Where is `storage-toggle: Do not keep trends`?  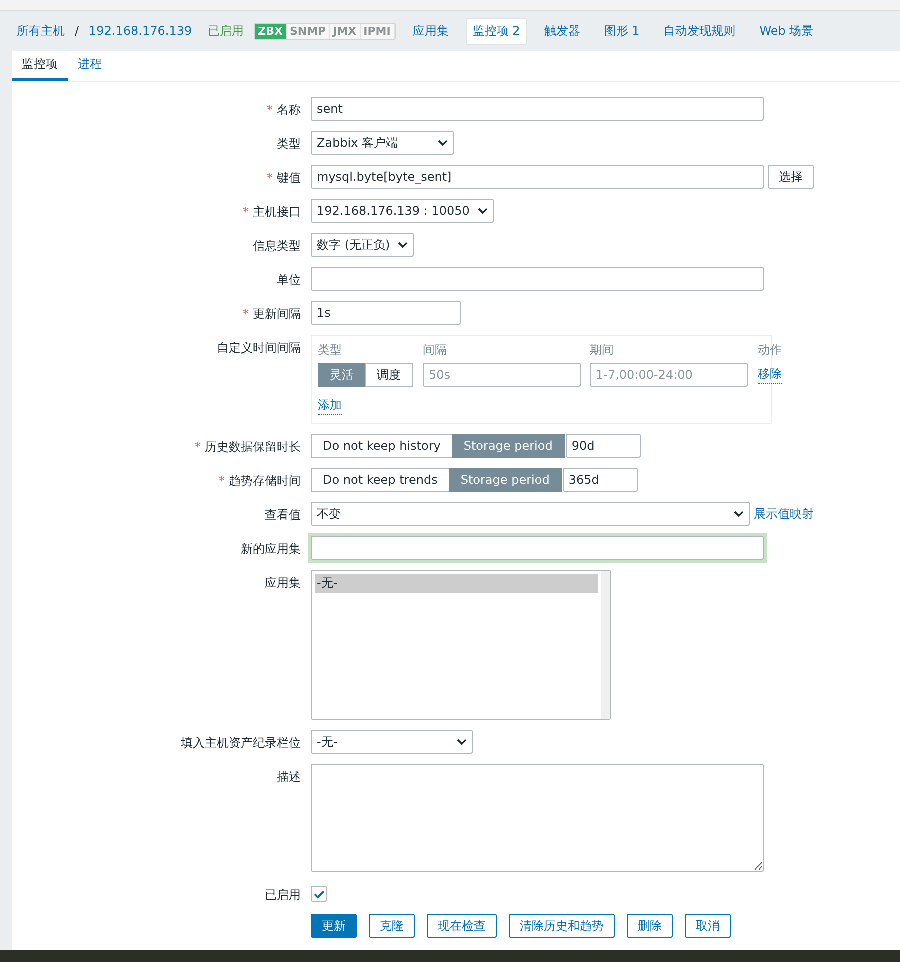 storage-toggle: Do not keep trends is located at coordinates (380, 480).